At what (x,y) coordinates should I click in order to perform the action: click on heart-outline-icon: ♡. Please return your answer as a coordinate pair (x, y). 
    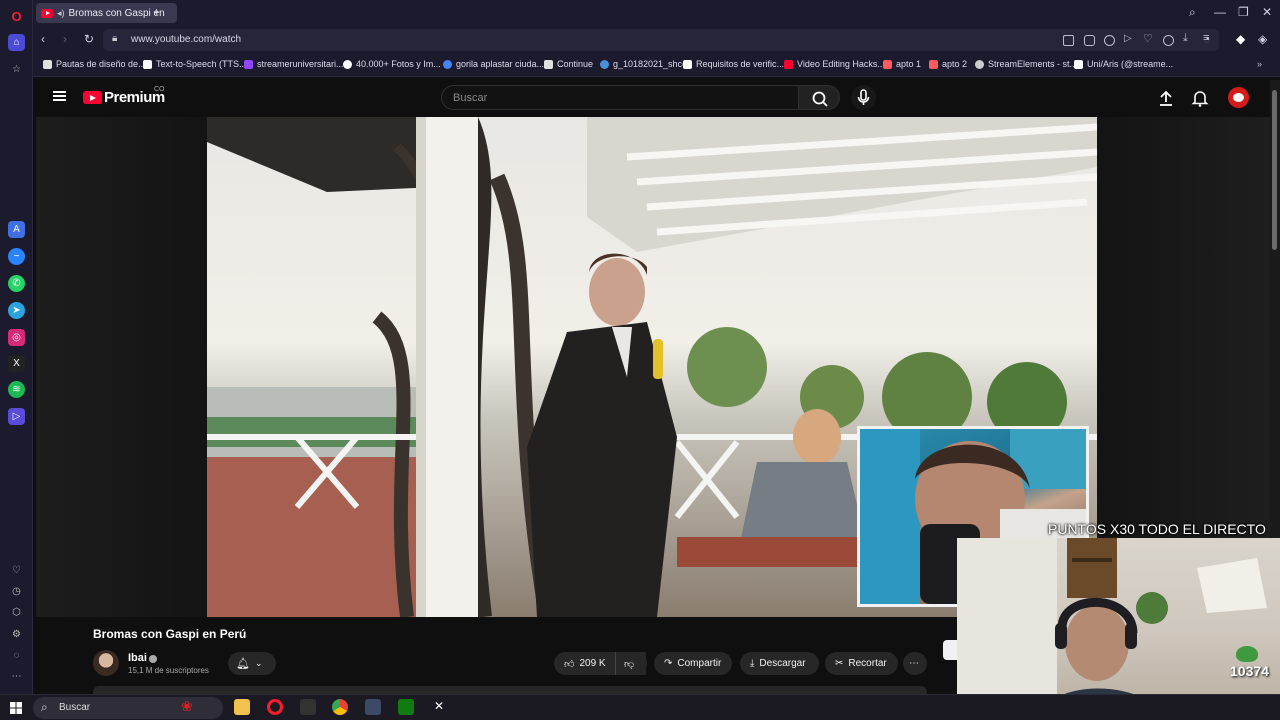
    Looking at the image, I should click on (1148, 38).